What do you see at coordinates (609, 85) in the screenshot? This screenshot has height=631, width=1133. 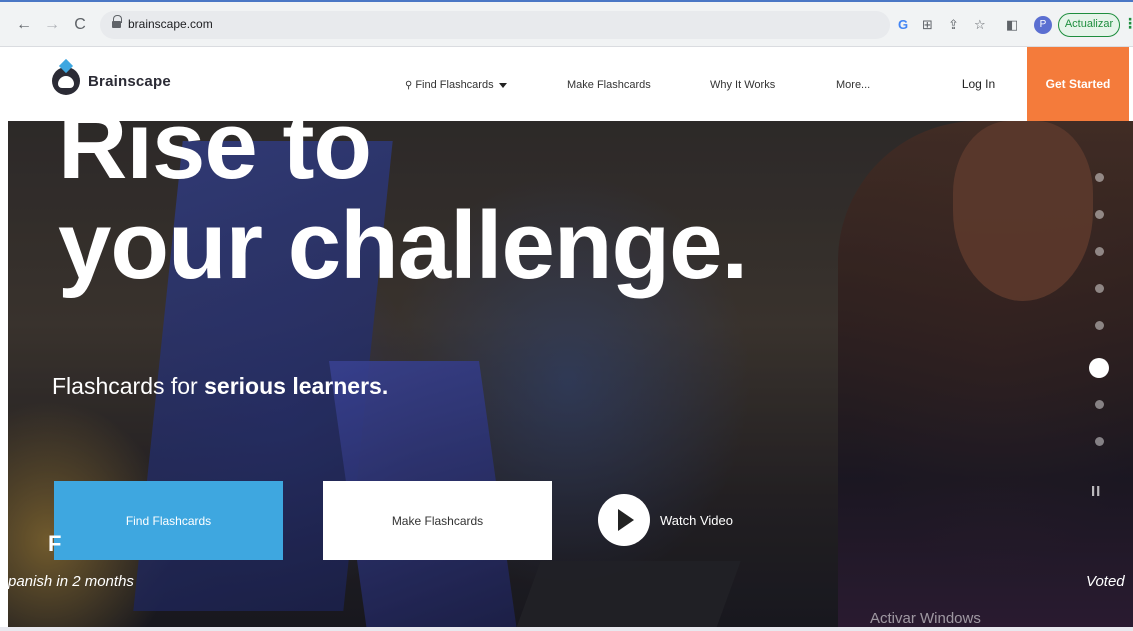 I see `nav-make-flashcards: Make Flashcards` at bounding box center [609, 85].